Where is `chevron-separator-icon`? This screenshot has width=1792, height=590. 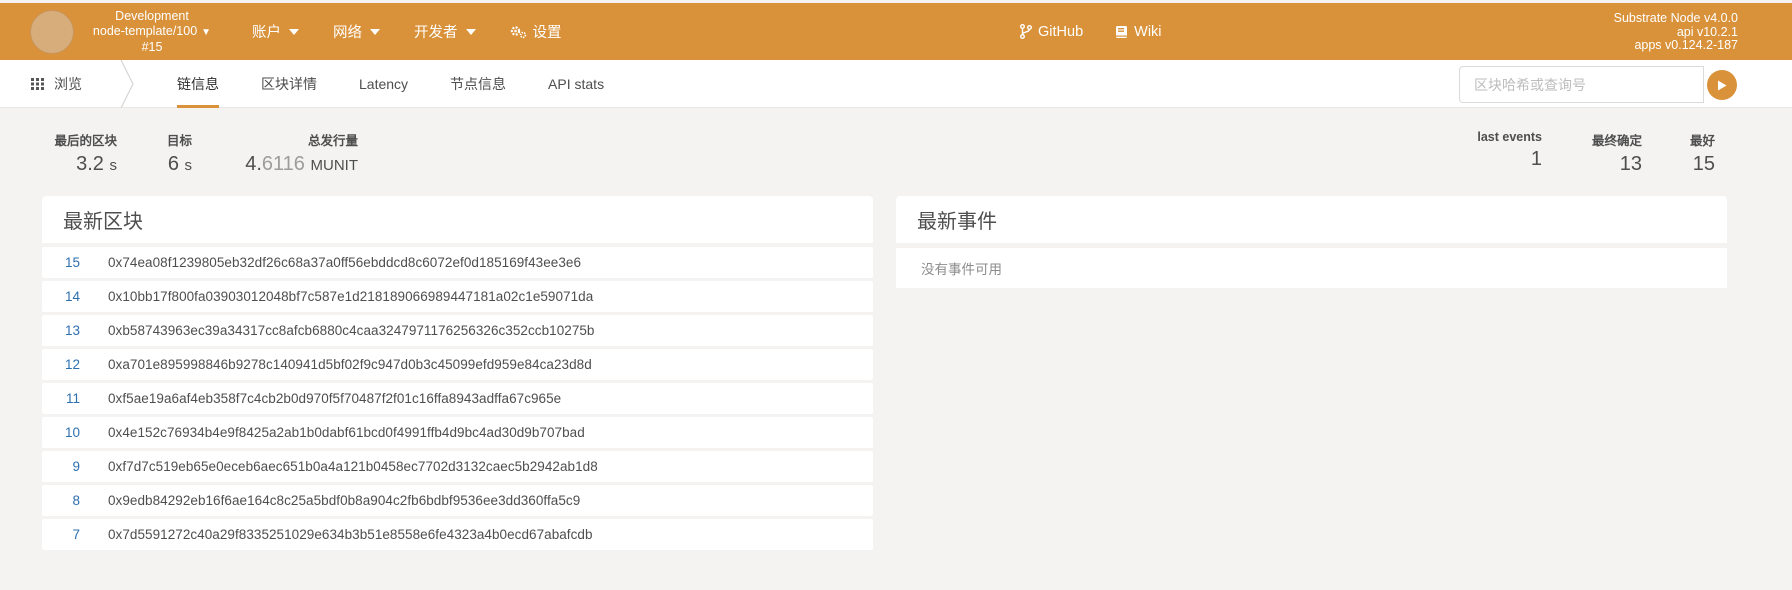
chevron-separator-icon is located at coordinates (127, 84).